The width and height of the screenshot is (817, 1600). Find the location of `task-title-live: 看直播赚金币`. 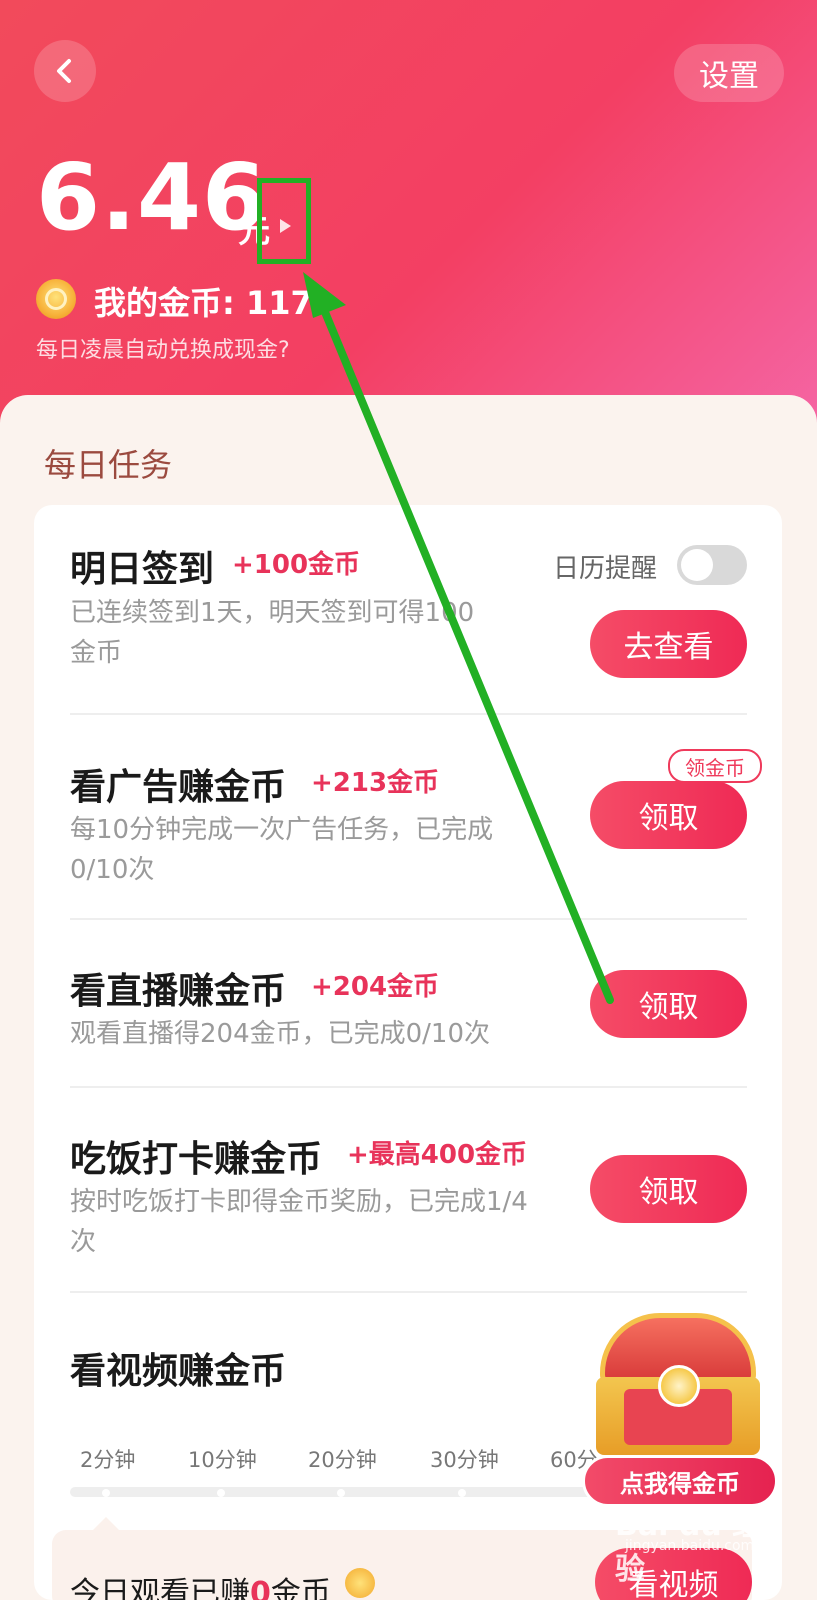

task-title-live: 看直播赚金币 is located at coordinates (178, 991).